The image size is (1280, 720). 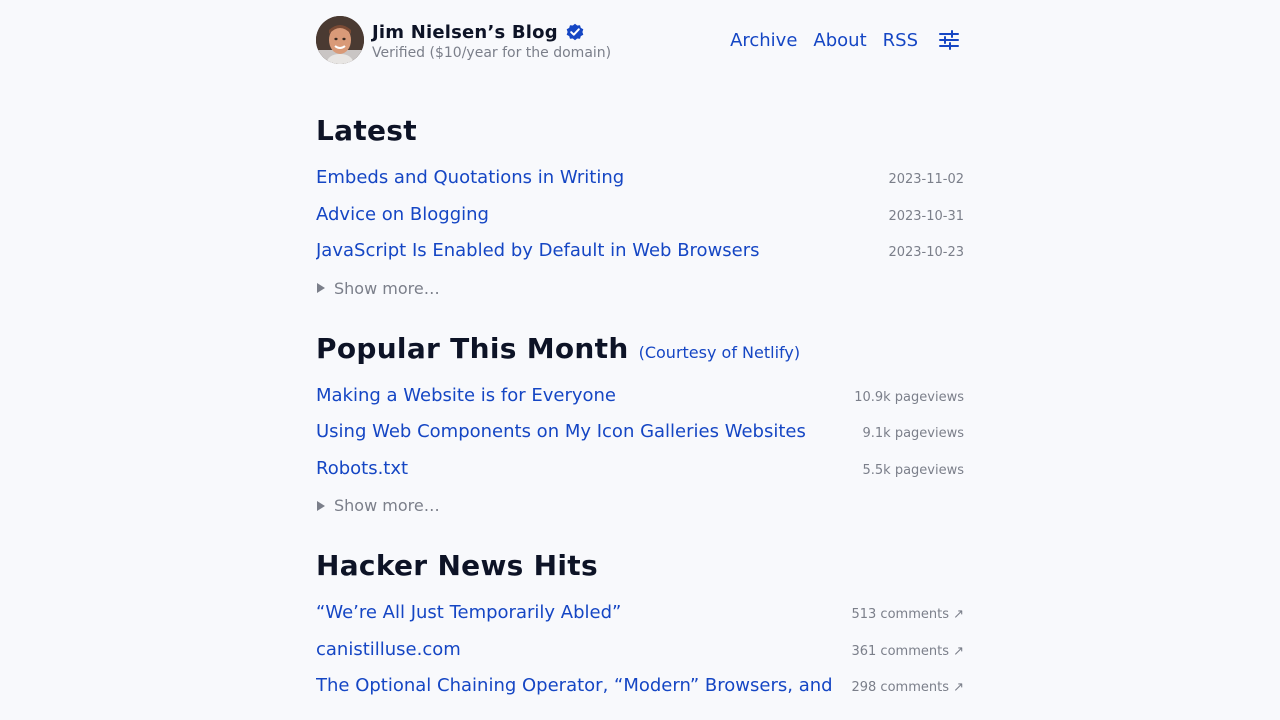 What do you see at coordinates (949, 40) in the screenshot?
I see `sliders-icon` at bounding box center [949, 40].